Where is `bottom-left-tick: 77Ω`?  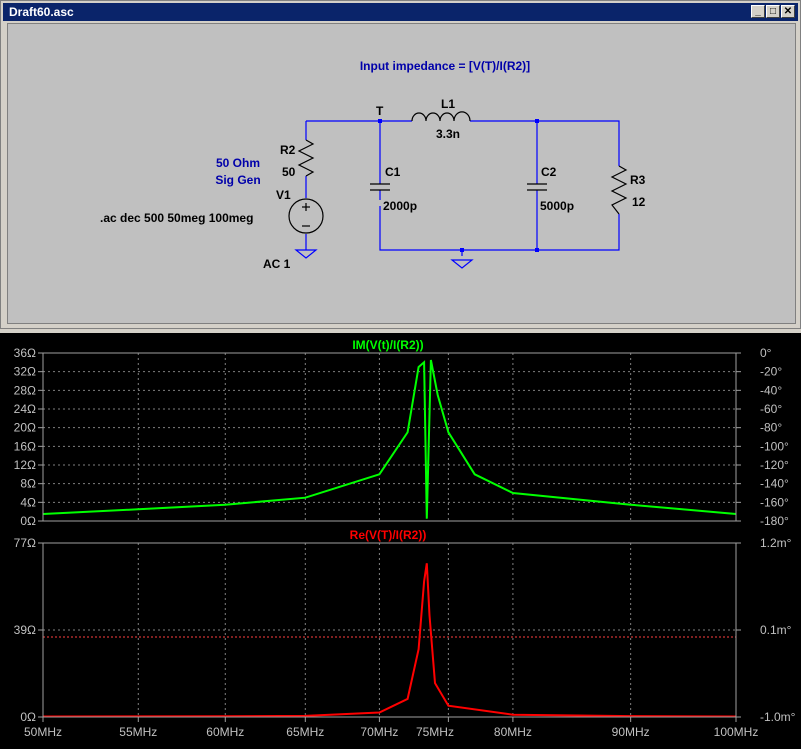 bottom-left-tick: 77Ω is located at coordinates (25, 543).